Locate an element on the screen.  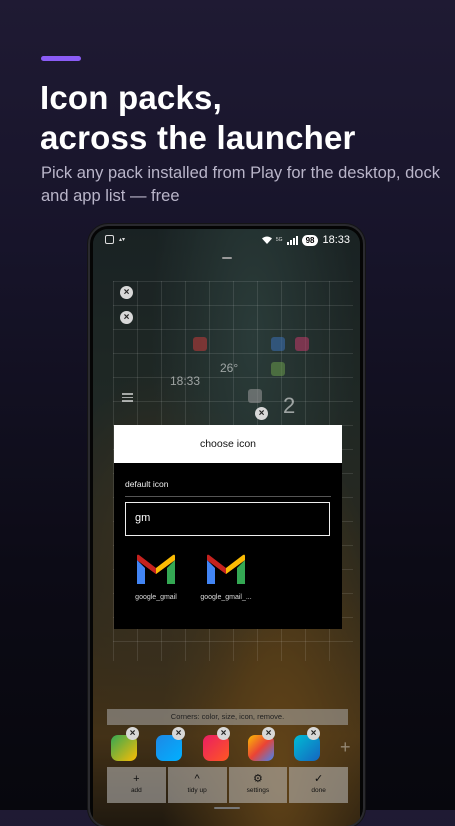
tidy-up-label: tidy up is located at coordinates (197, 790).